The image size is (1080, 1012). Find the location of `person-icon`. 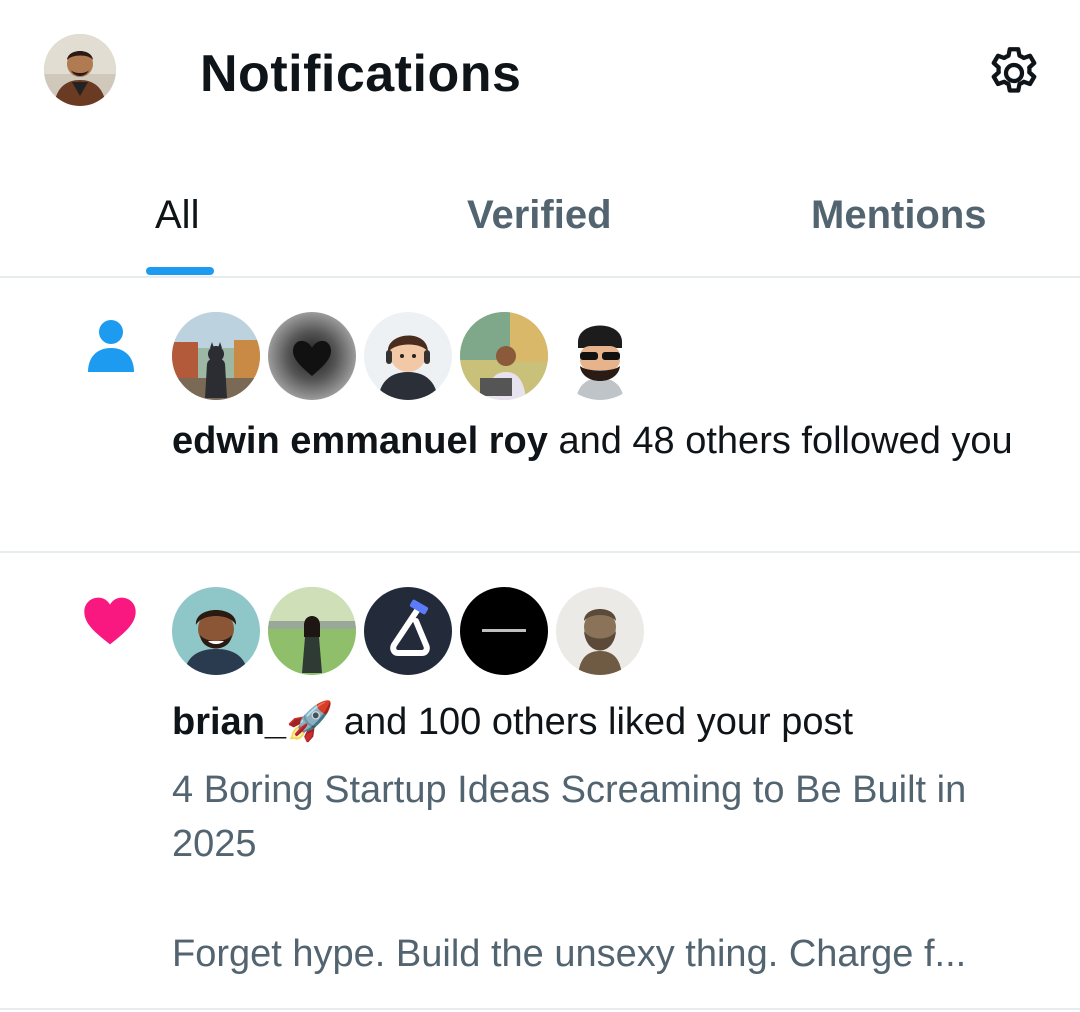

person-icon is located at coordinates (111, 348).